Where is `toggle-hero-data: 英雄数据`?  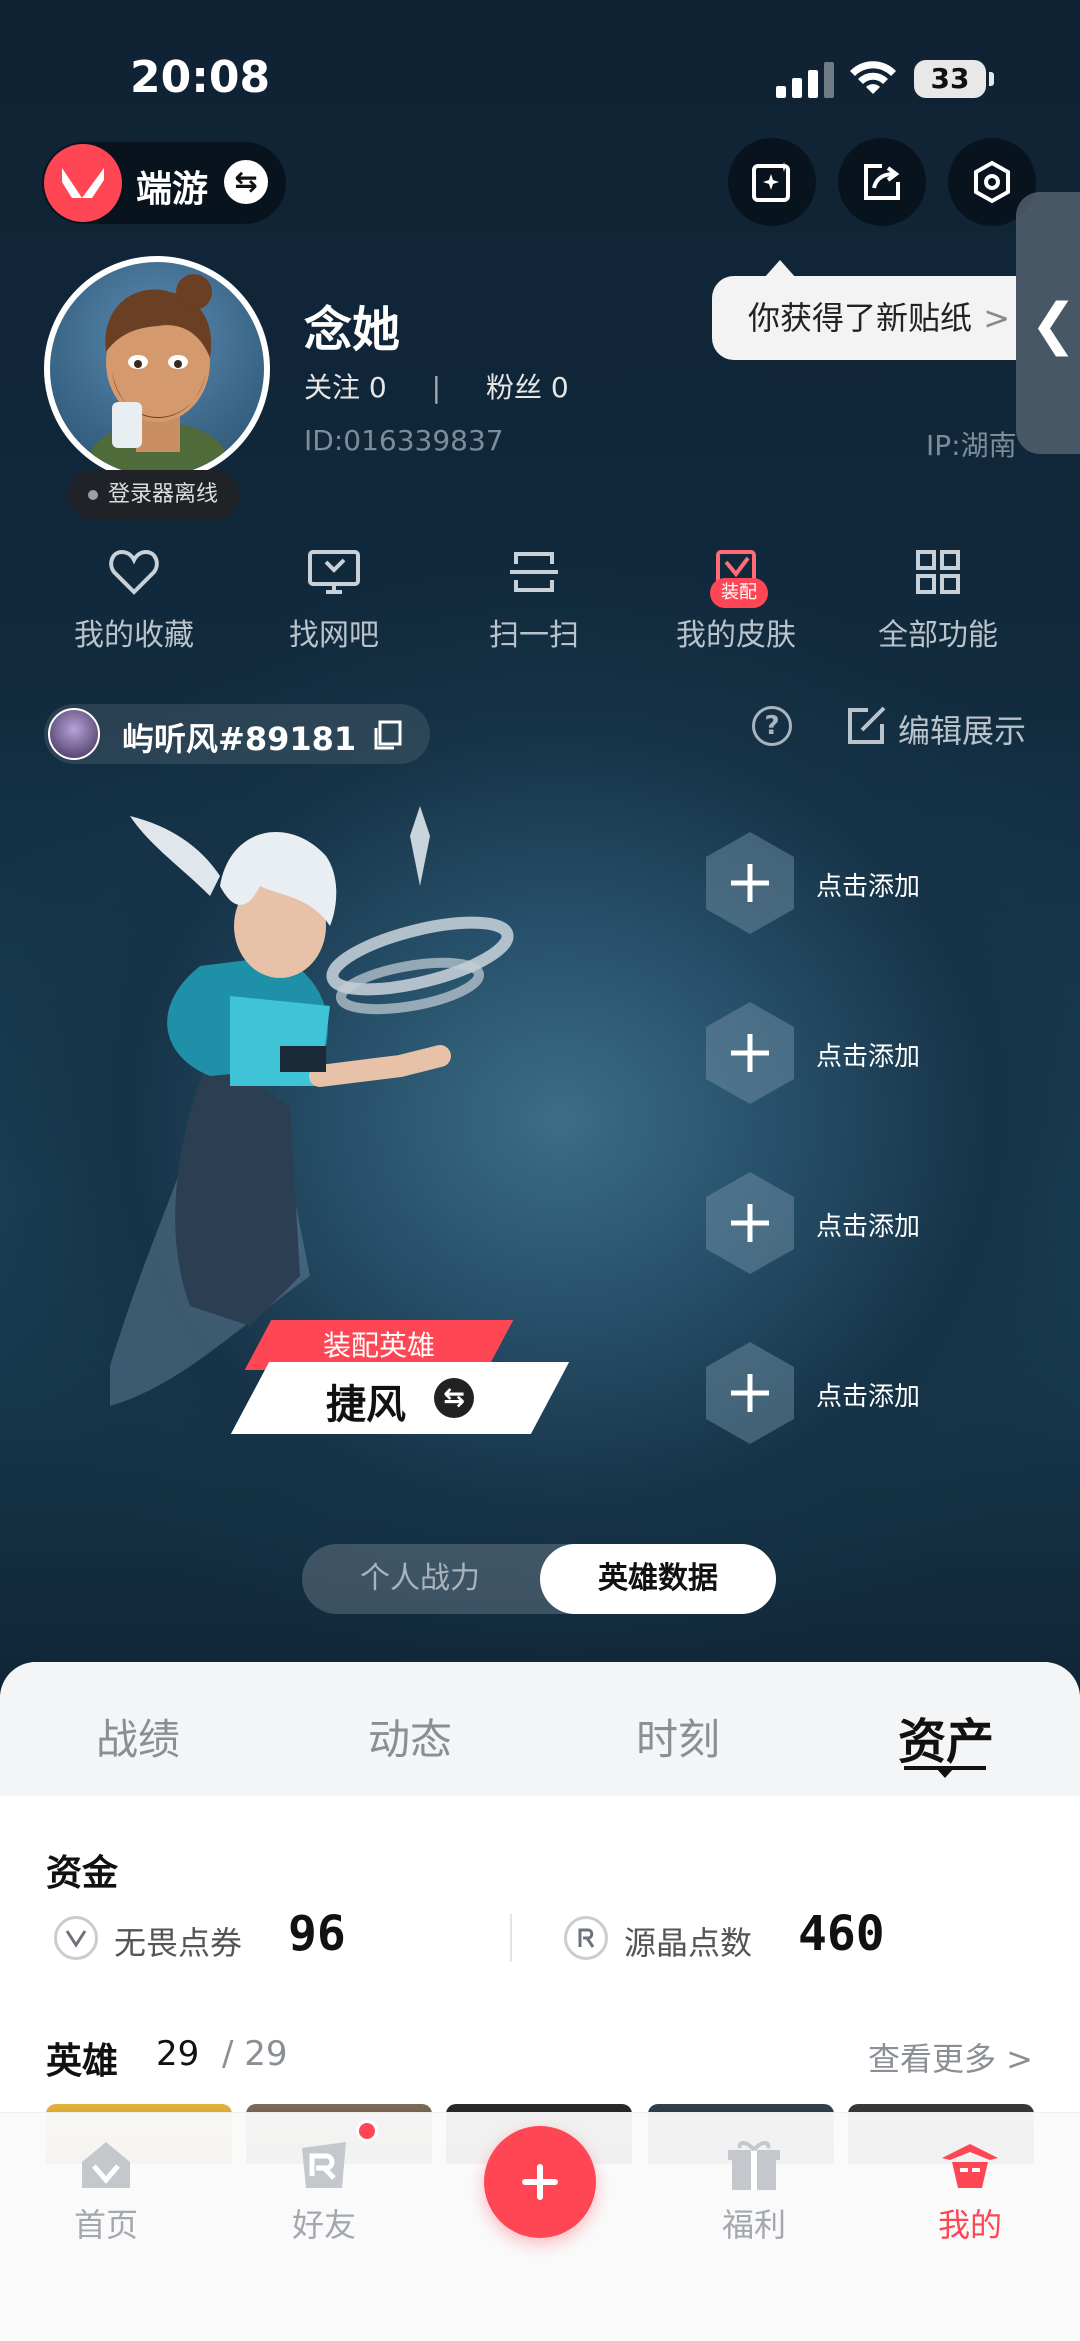 toggle-hero-data: 英雄数据 is located at coordinates (658, 1579).